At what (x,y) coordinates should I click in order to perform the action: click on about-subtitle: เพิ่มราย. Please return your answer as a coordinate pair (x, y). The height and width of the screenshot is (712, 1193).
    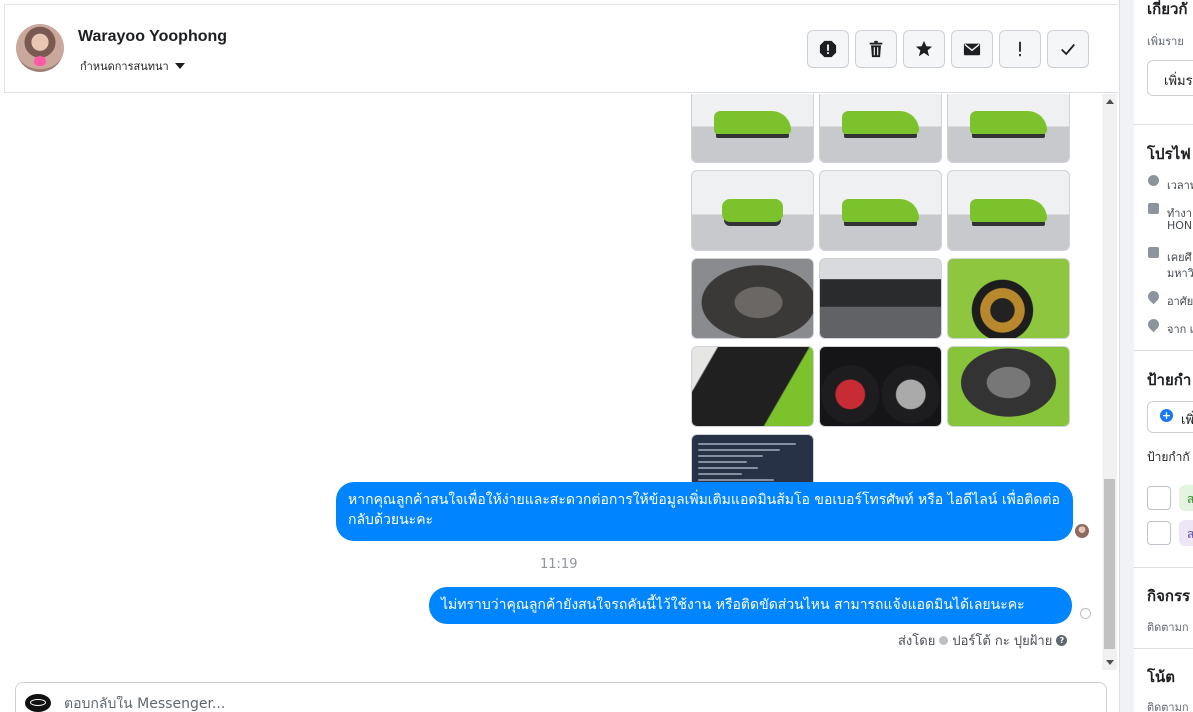
    Looking at the image, I should click on (1165, 41).